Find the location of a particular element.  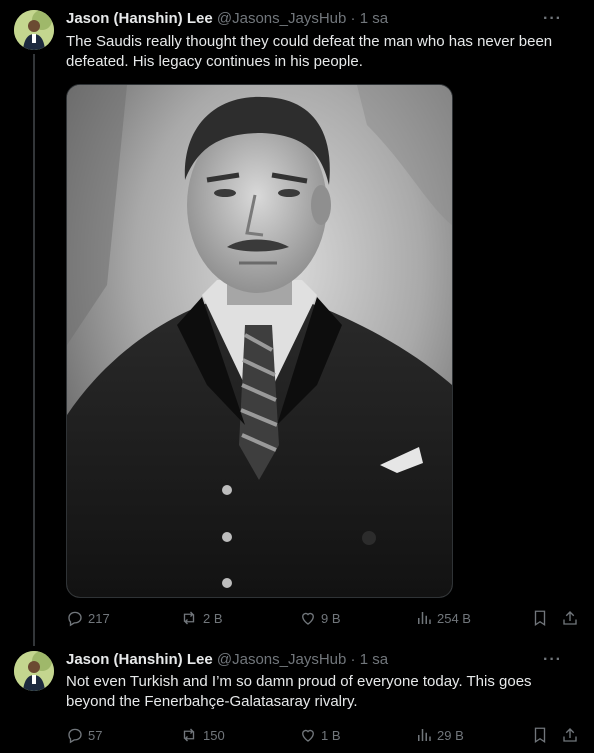

reply-button: 57 is located at coordinates (84, 735).